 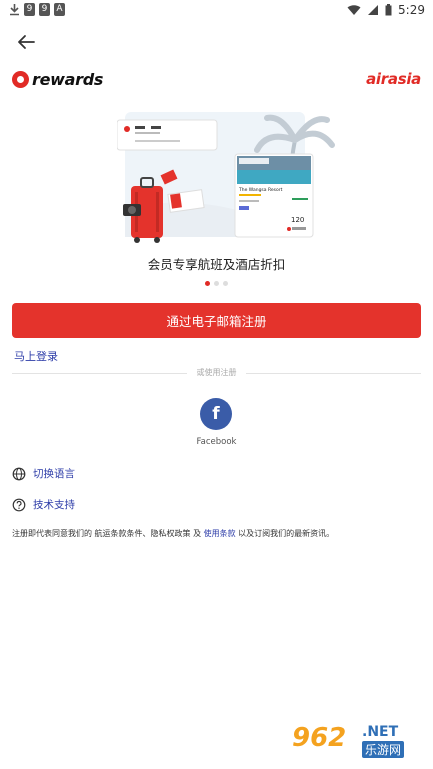 What do you see at coordinates (383, 749) in the screenshot?
I see `watermark-site-name: 乐游网` at bounding box center [383, 749].